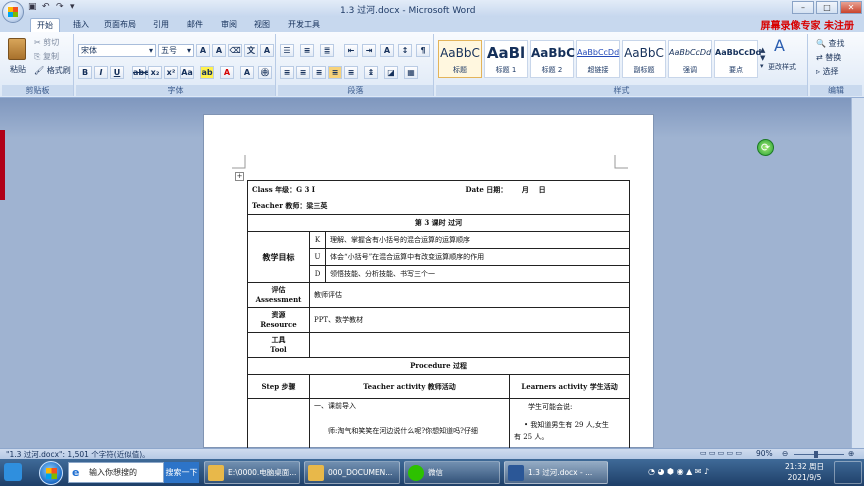  Describe the element at coordinates (371, 72) in the screenshot. I see `line-spacing-icon: ↨` at that location.